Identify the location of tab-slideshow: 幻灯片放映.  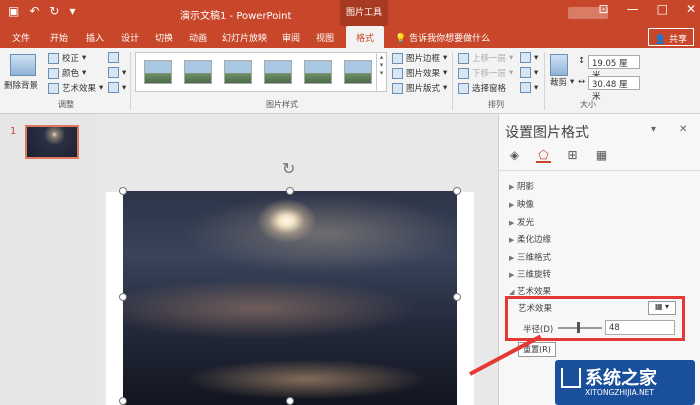
(244, 37).